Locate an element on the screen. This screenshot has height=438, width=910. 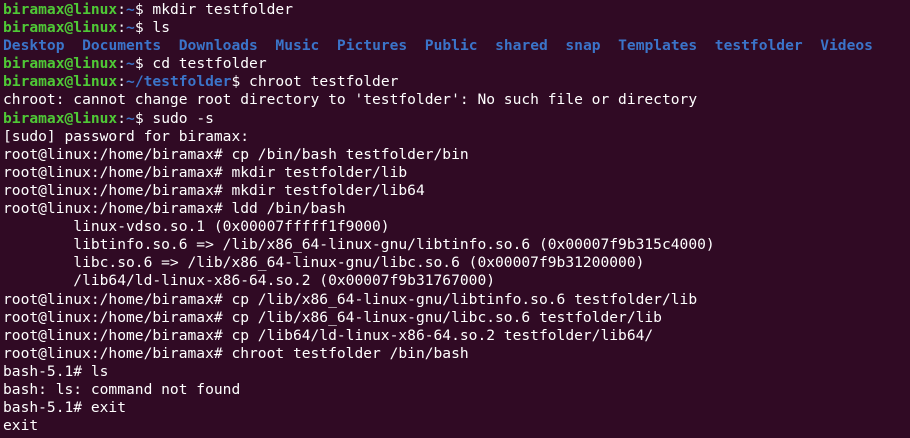
directory-entry: Documents is located at coordinates (122, 46).